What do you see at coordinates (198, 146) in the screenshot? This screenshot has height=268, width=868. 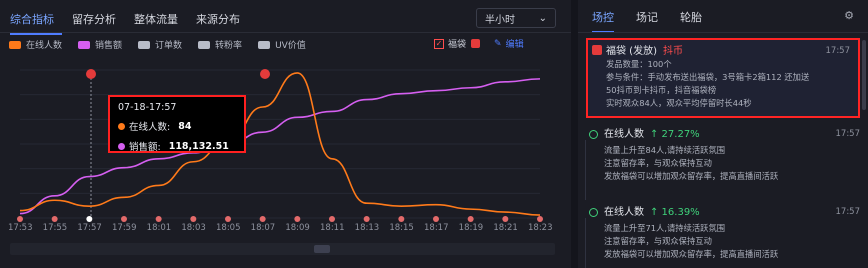 I see `tooltip-value: 118,132.51` at bounding box center [198, 146].